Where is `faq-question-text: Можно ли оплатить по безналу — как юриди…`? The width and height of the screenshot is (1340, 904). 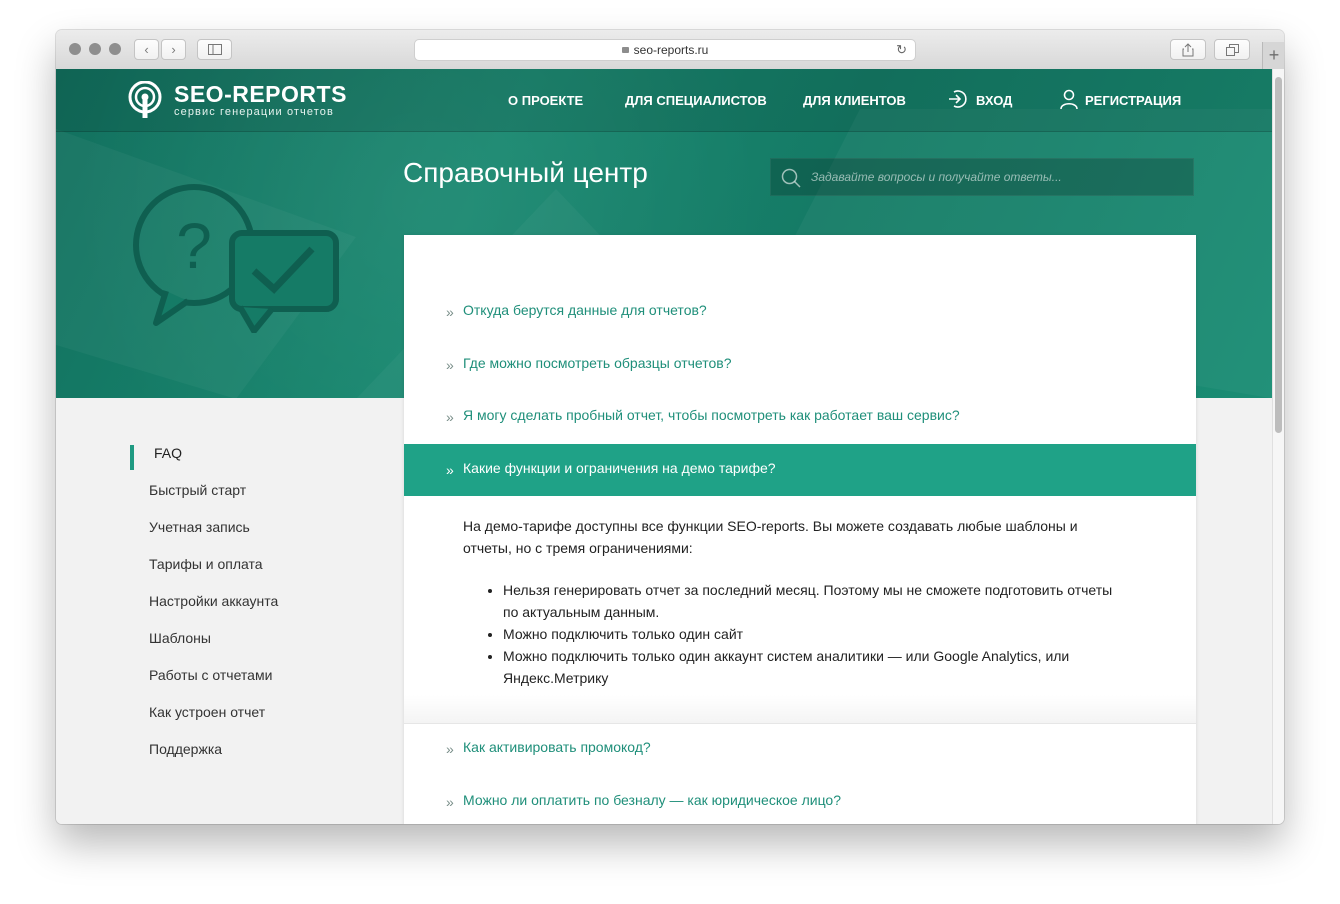 faq-question-text: Можно ли оплатить по безналу — как юриди… is located at coordinates (652, 800).